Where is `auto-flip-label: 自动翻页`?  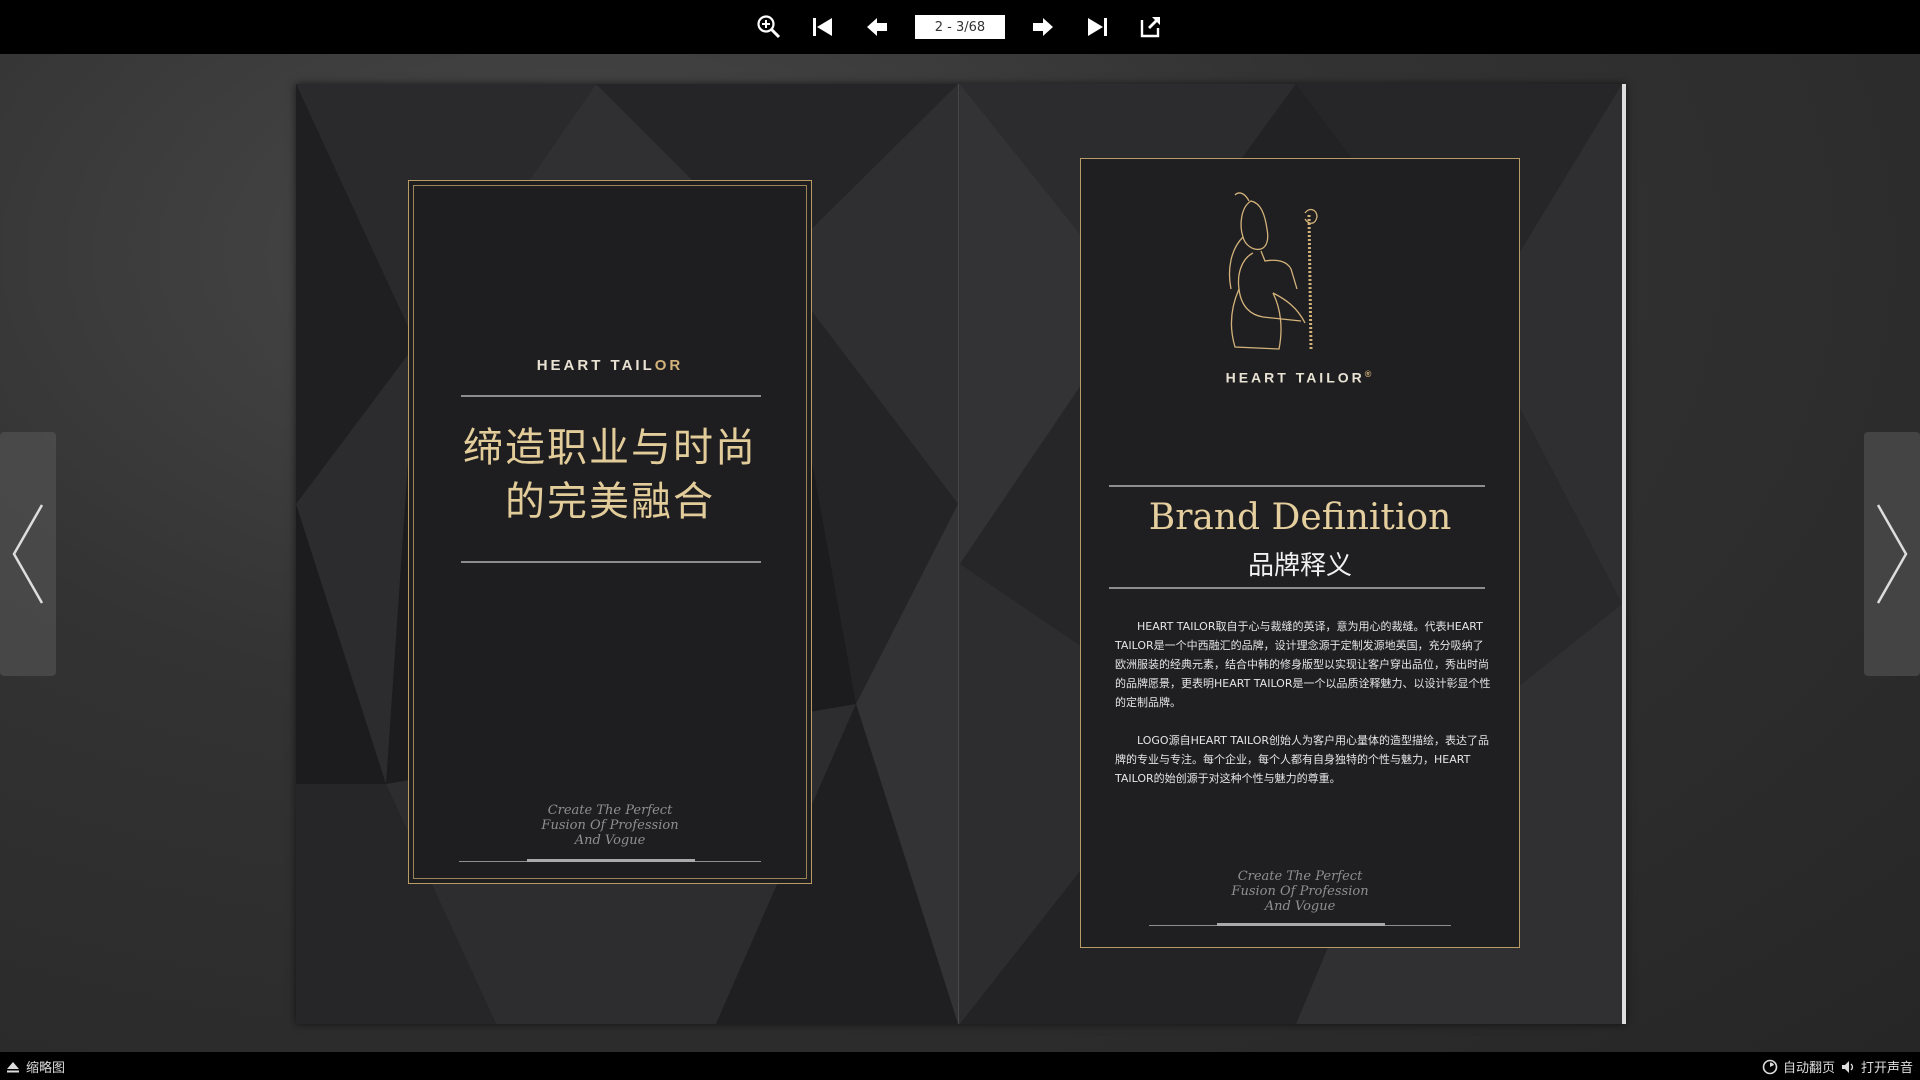 auto-flip-label: 自动翻页 is located at coordinates (1809, 1068).